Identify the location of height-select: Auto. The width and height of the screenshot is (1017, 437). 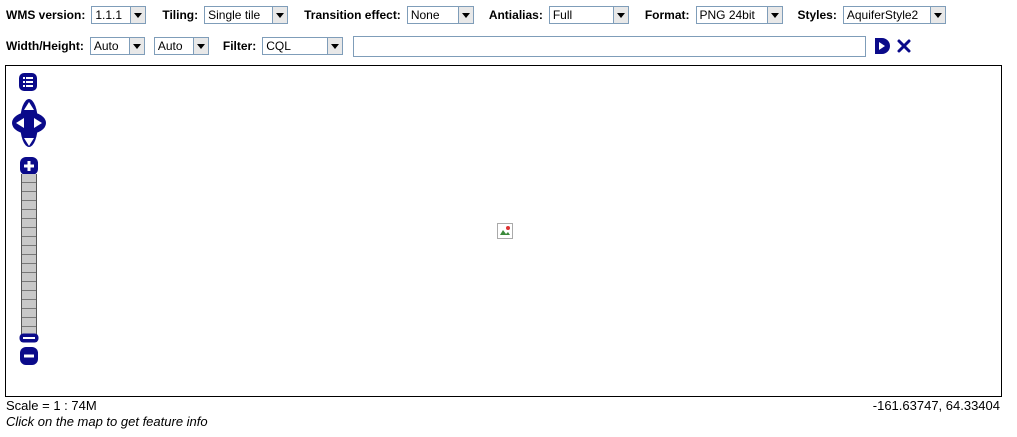
(181, 46).